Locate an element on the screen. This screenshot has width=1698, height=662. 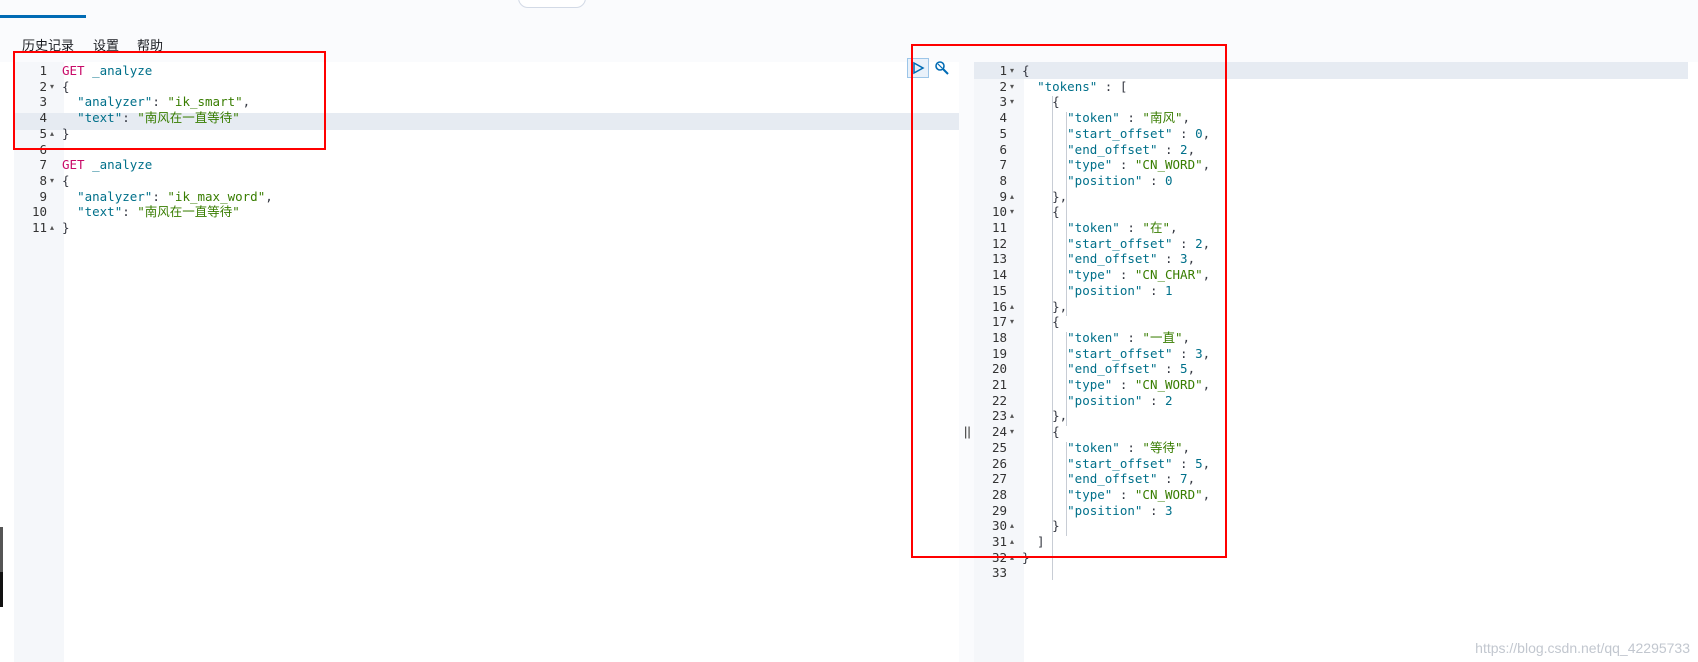
line-number: 9 is located at coordinates (43, 196).